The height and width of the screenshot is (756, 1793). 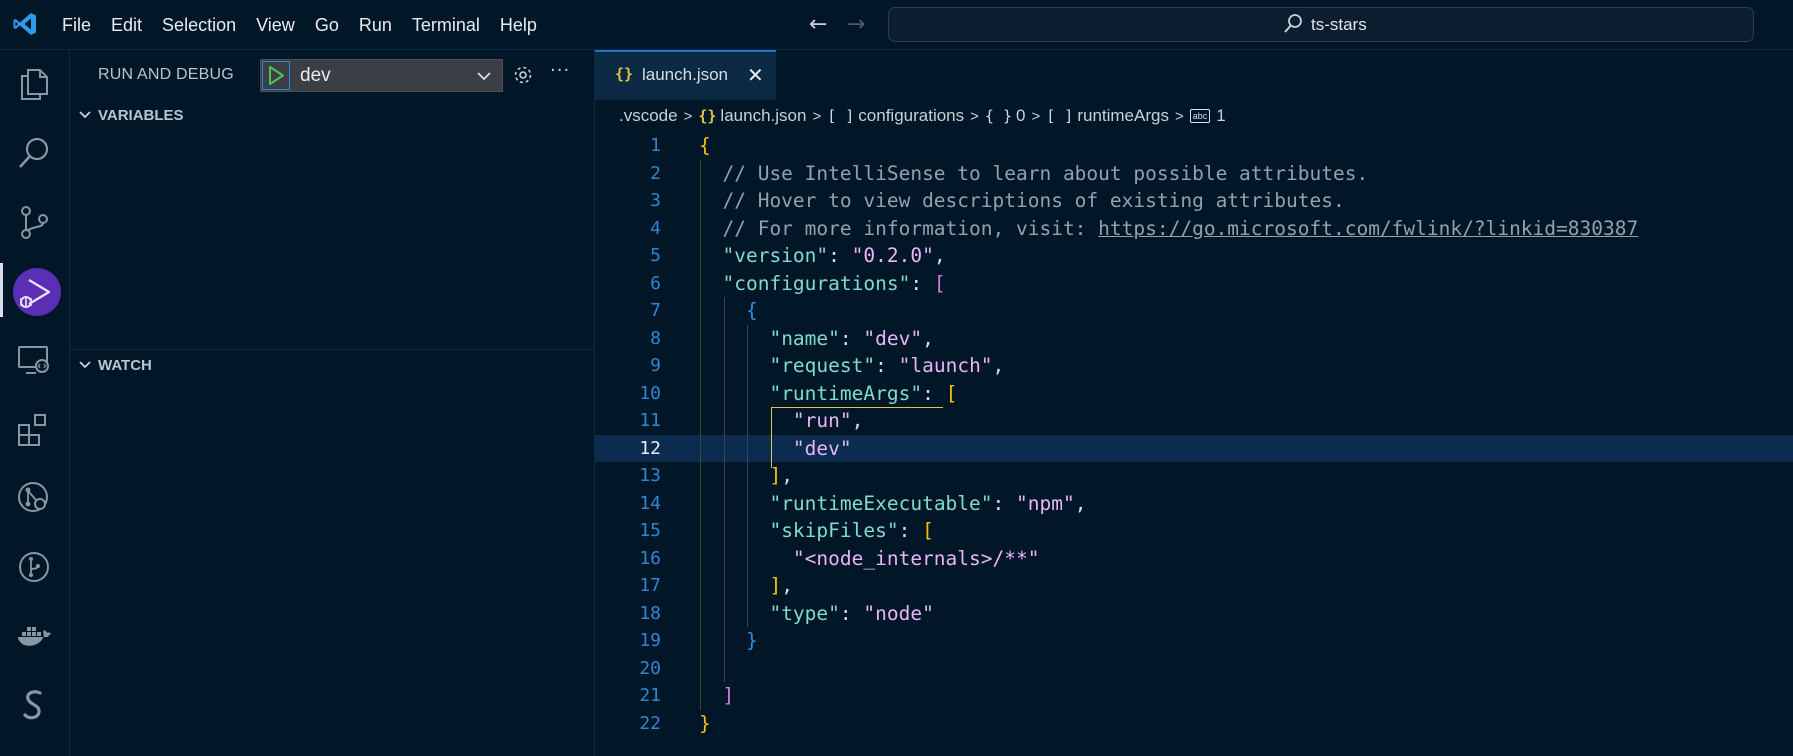 I want to click on line-number: 11, so click(x=650, y=420).